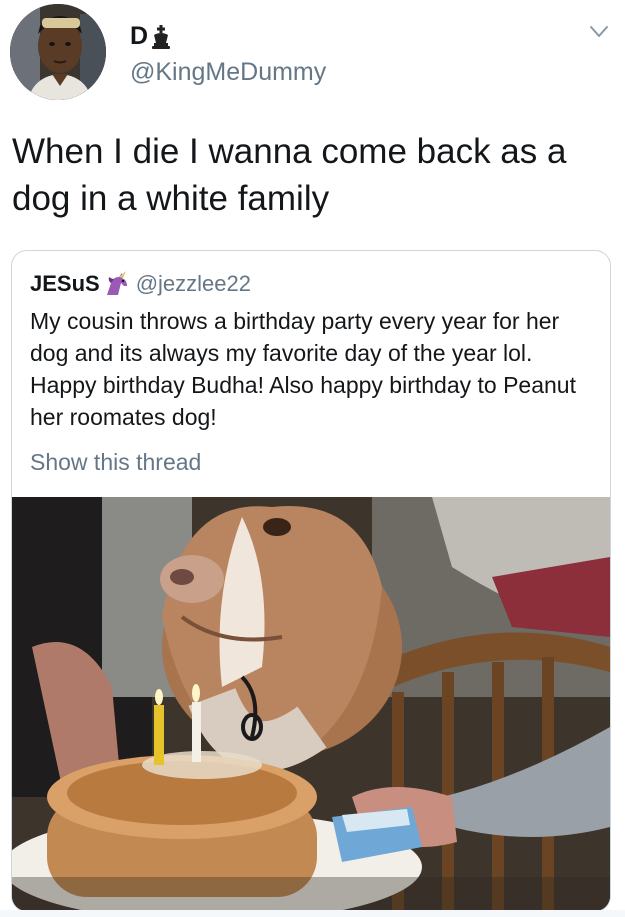 The image size is (625, 917). What do you see at coordinates (115, 462) in the screenshot?
I see `show-thread-link: Show this thread` at bounding box center [115, 462].